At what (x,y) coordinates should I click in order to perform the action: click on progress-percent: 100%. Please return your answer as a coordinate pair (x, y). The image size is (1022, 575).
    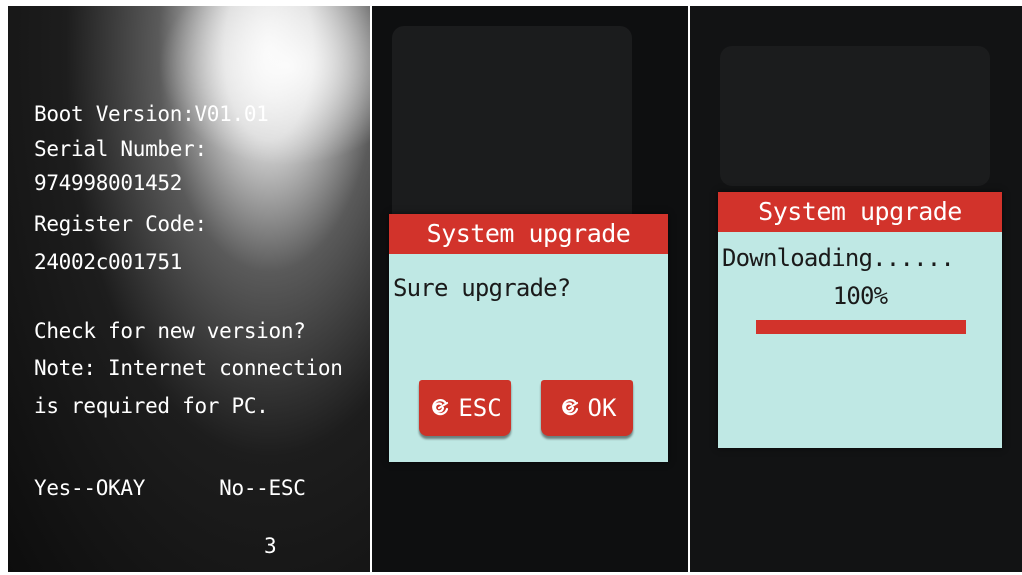
    Looking at the image, I should click on (860, 296).